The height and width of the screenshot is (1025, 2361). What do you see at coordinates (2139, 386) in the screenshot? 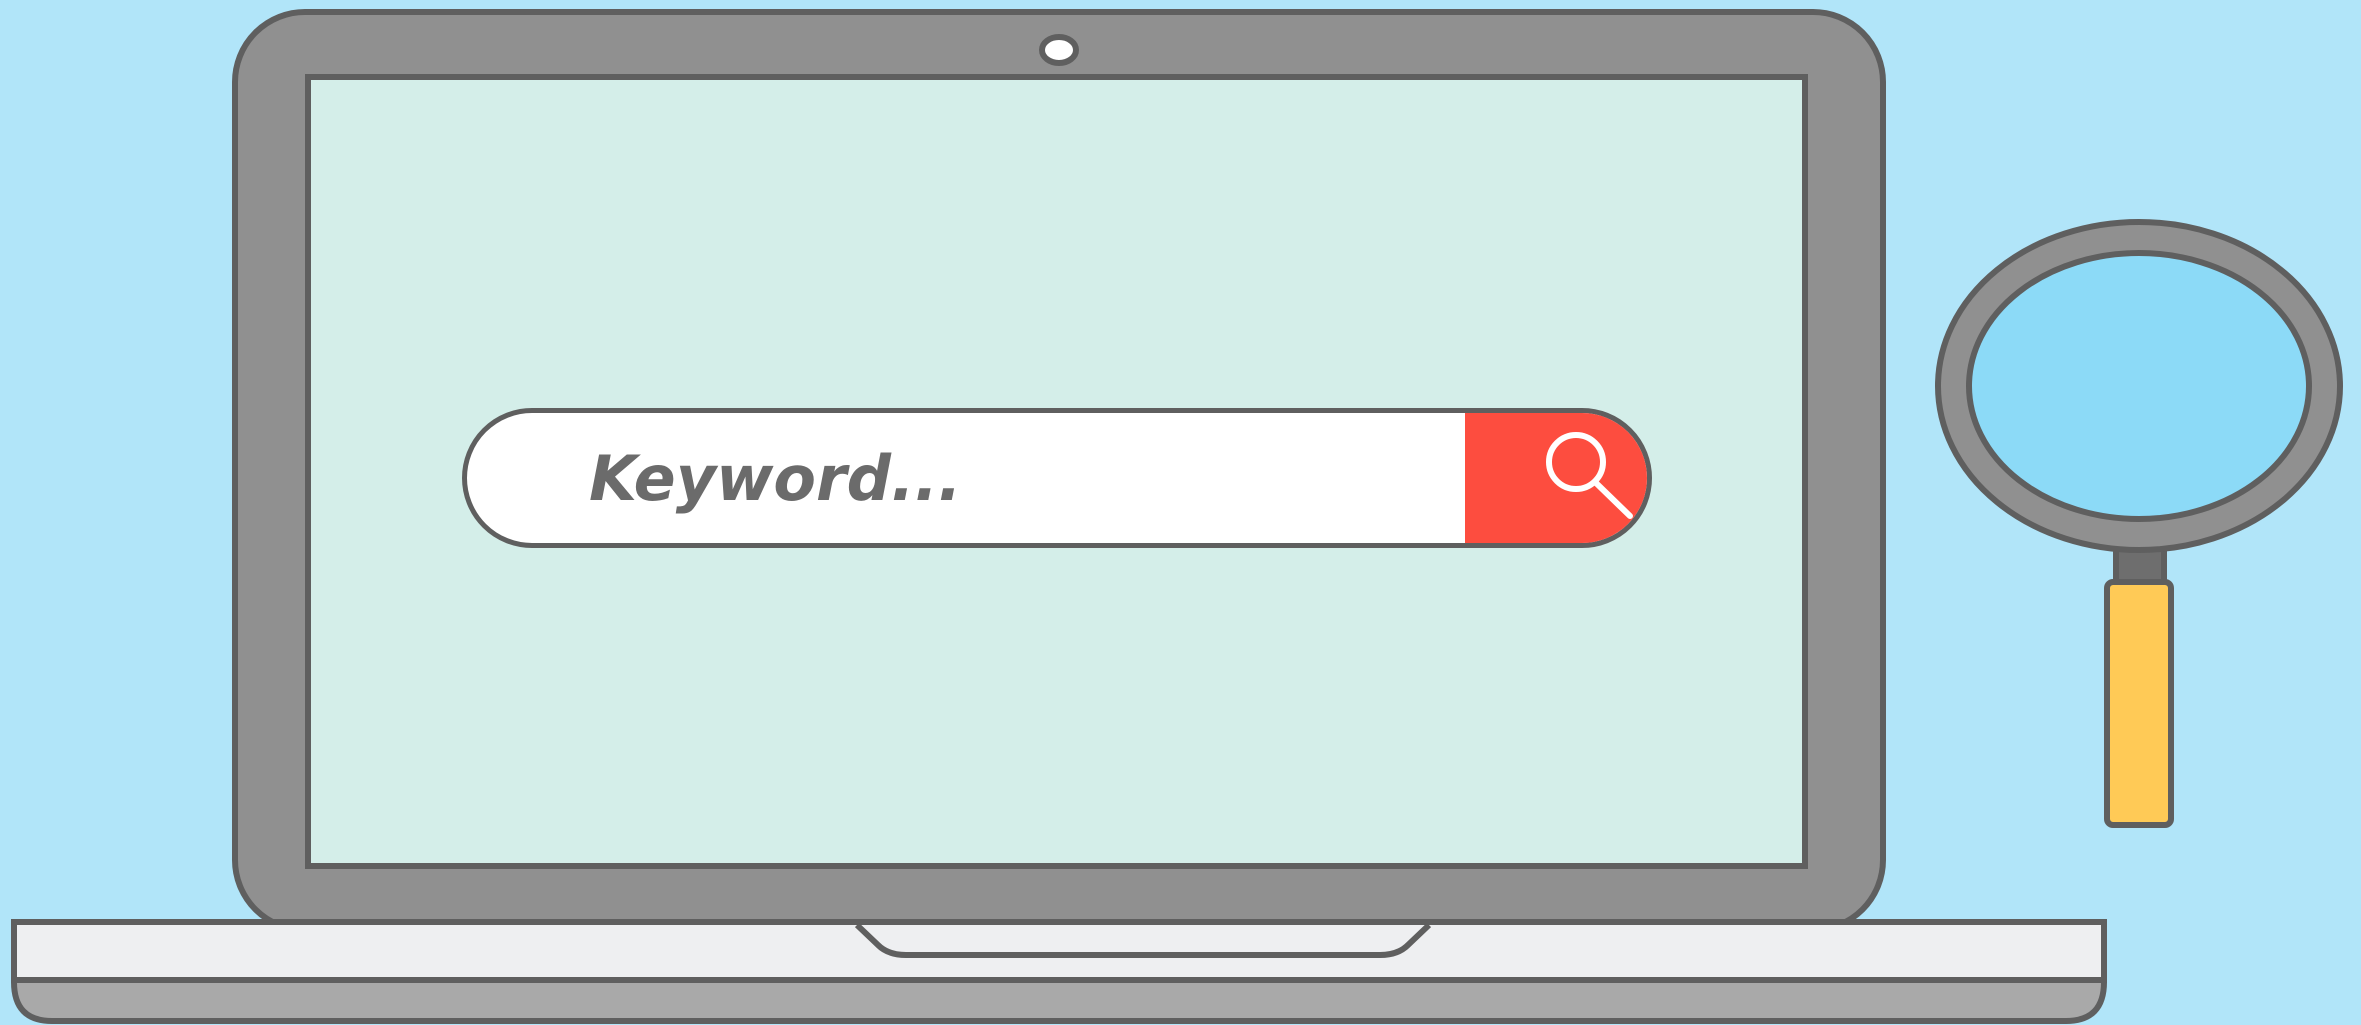
I see `magnifier-lens` at bounding box center [2139, 386].